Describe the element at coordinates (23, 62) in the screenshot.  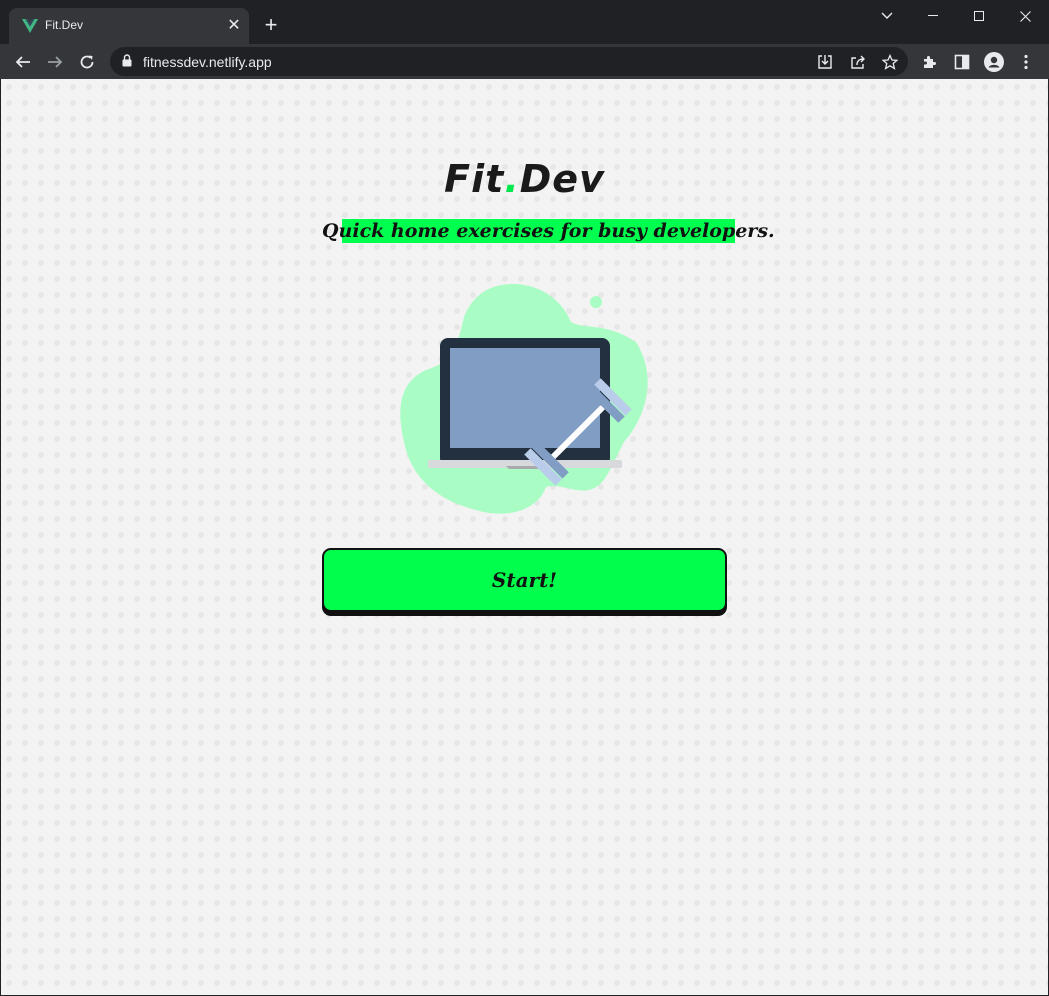
I see `back-arrow-icon` at that location.